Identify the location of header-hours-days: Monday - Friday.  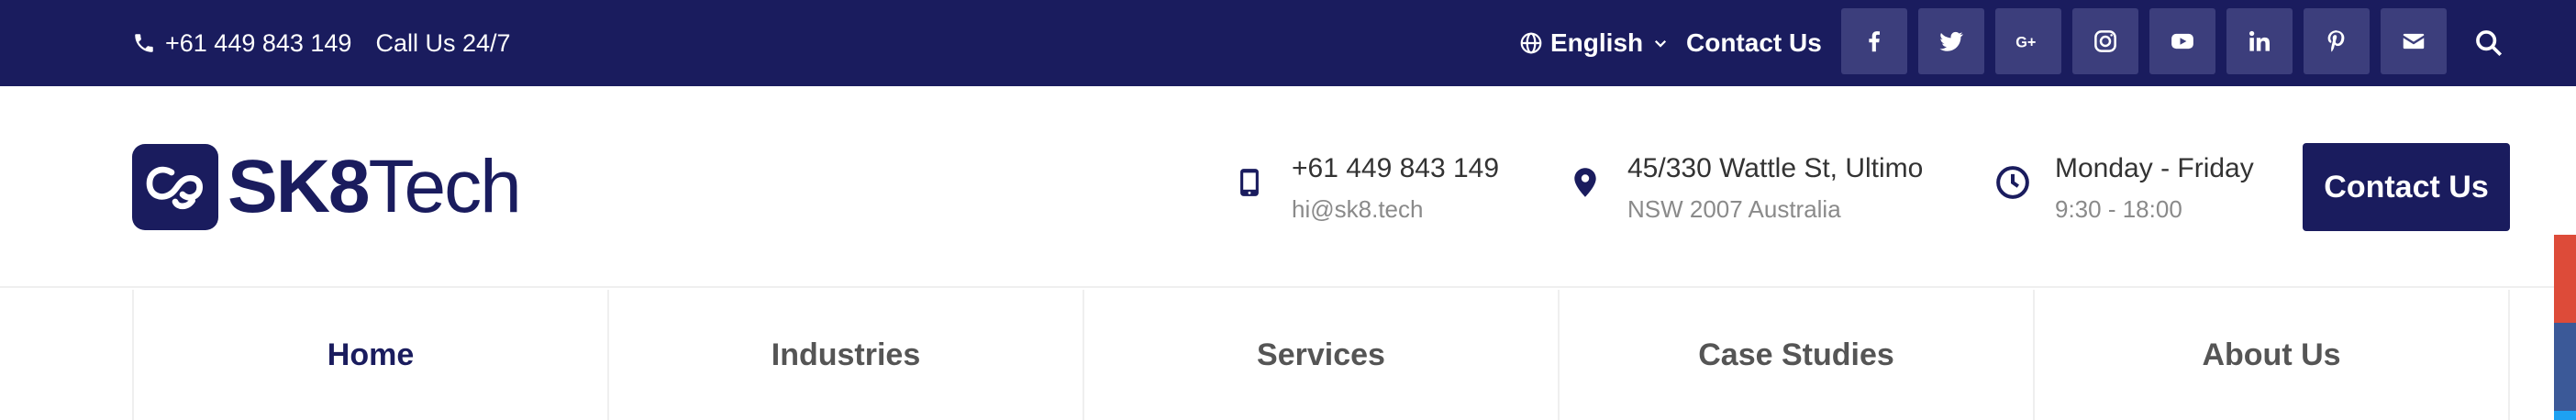
(2154, 168).